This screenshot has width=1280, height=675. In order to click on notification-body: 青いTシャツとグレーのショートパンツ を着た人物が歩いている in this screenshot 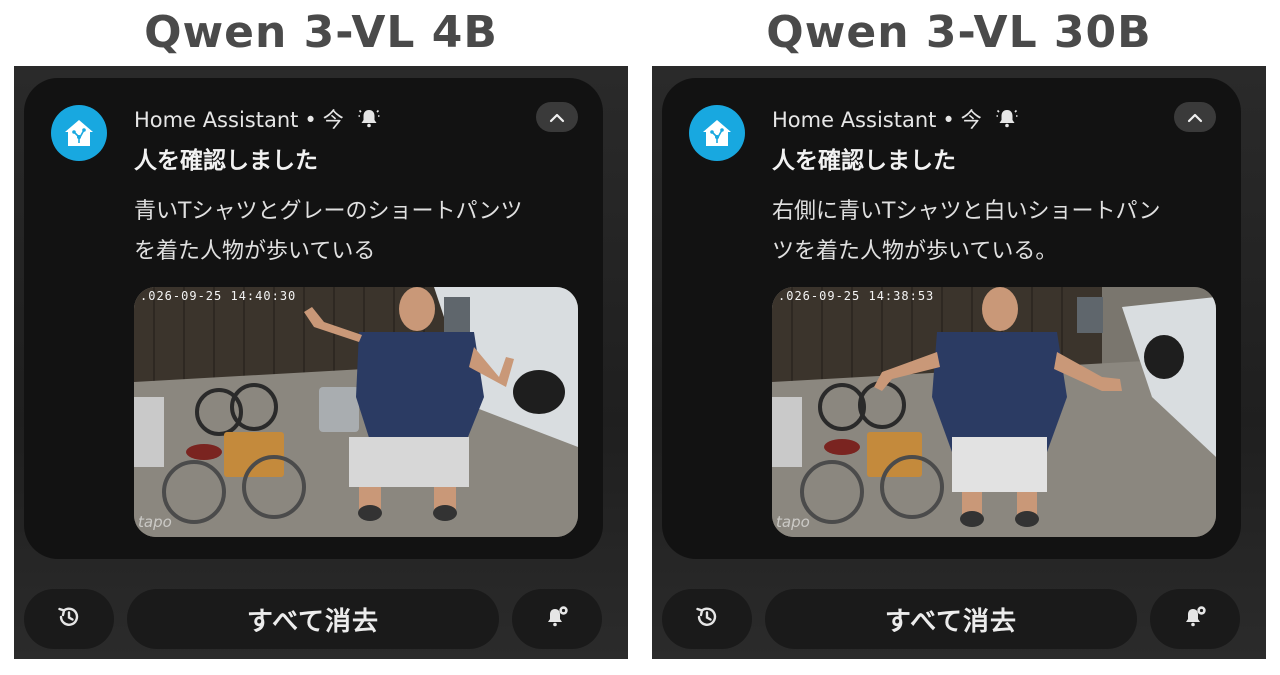, I will do `click(361, 232)`.